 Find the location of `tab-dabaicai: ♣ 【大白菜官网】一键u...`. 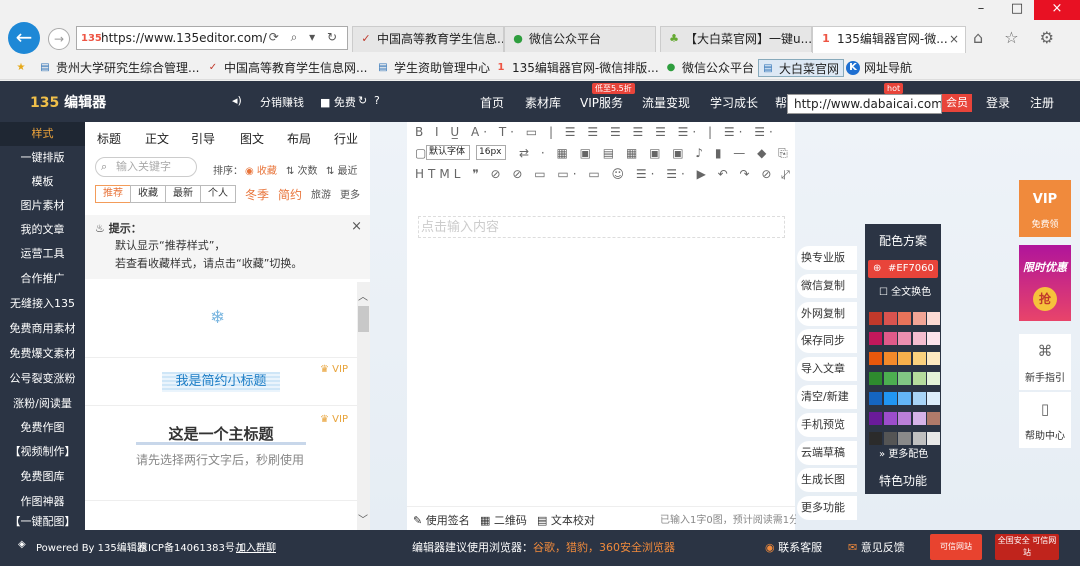

tab-dabaicai: ♣ 【大白菜官网】一键u... is located at coordinates (736, 39).